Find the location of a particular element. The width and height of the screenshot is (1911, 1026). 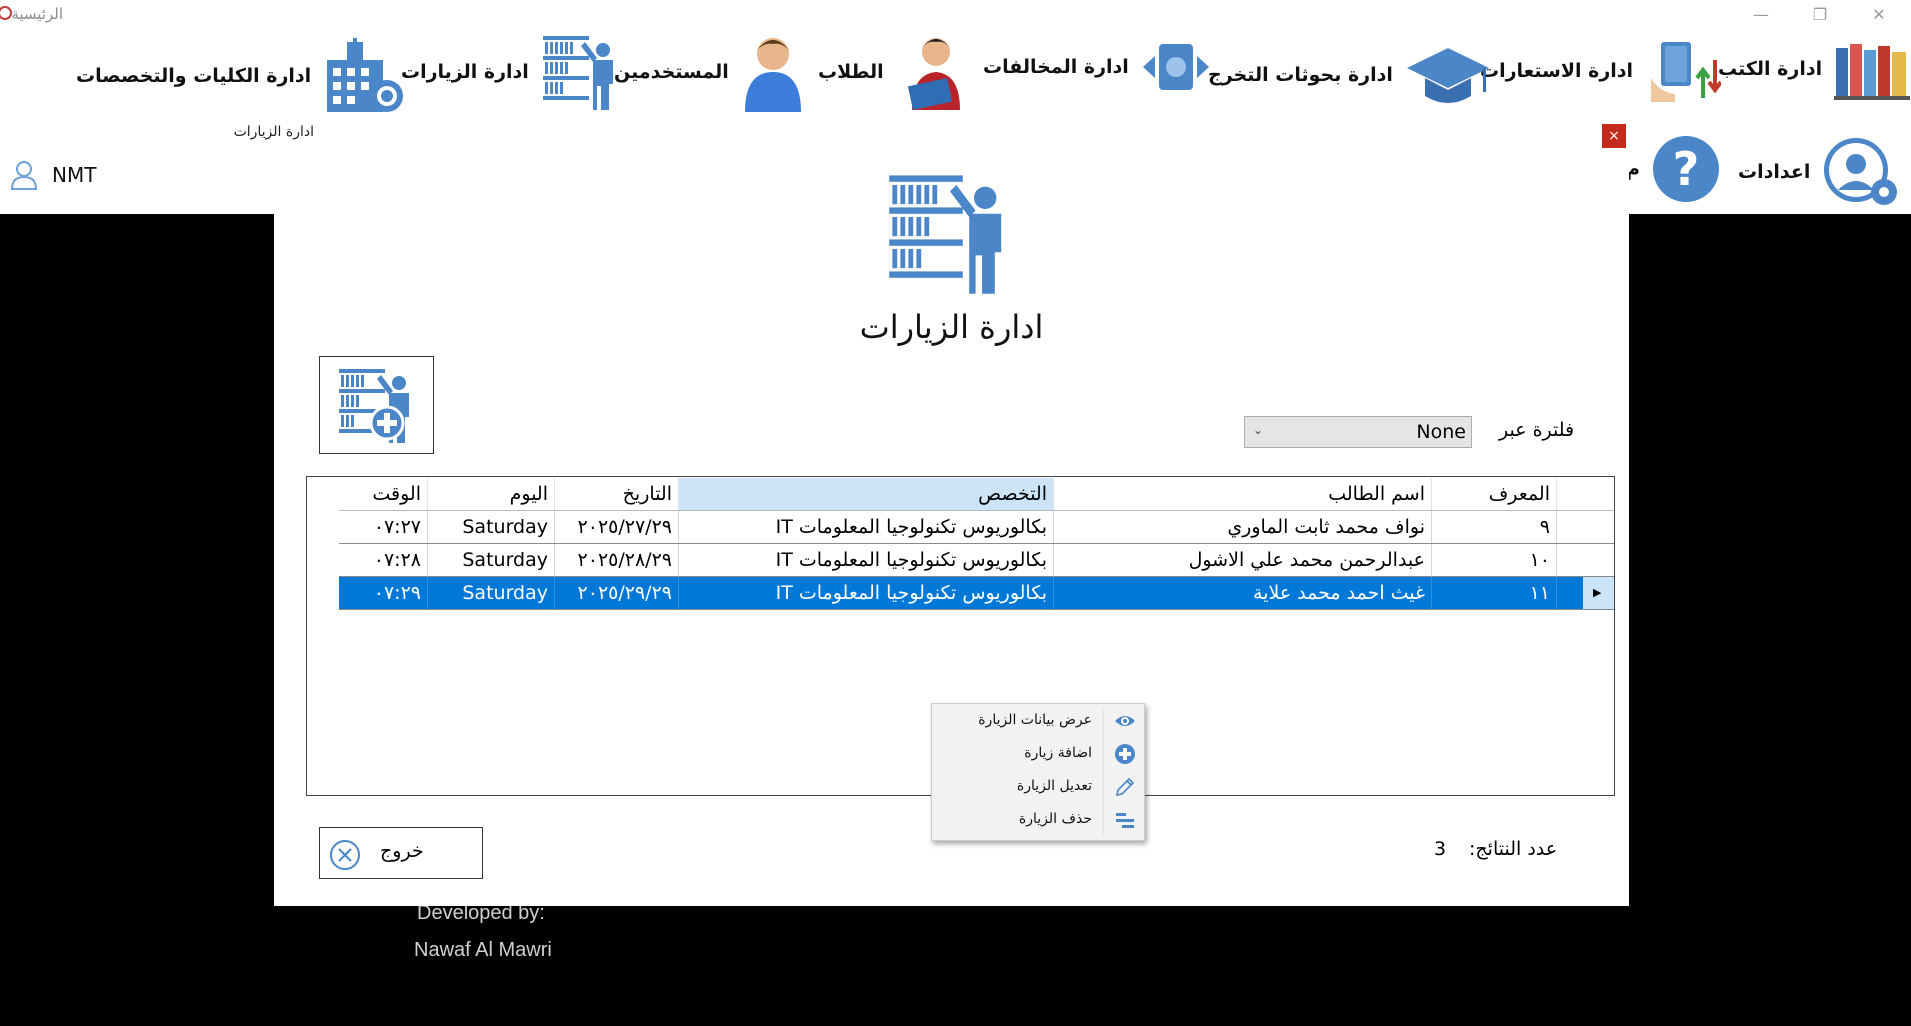

current-row-arrow-icon: ▶ is located at coordinates (1597, 592).